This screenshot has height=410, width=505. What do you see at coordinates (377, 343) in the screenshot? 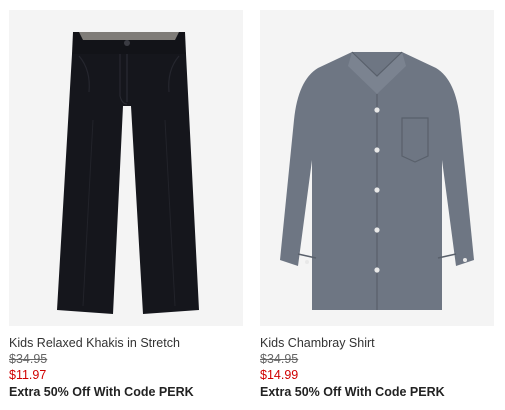
I see `product-name-link: Kids Chambray Shirt` at bounding box center [377, 343].